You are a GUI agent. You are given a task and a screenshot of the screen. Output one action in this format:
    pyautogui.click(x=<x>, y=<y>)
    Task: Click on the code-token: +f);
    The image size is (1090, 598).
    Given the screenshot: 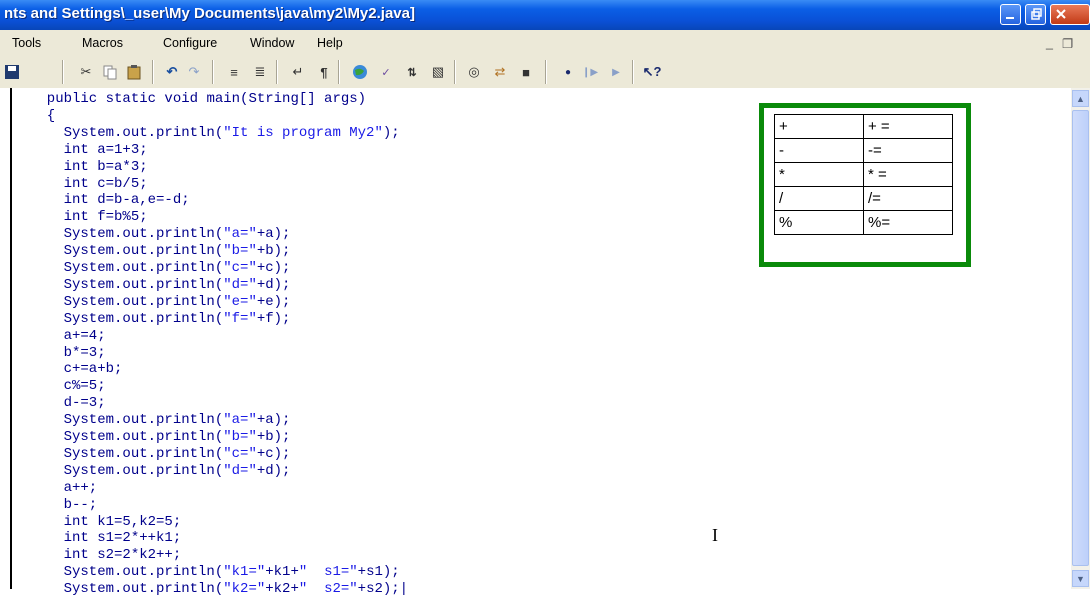 What is the action you would take?
    pyautogui.click(x=273, y=318)
    